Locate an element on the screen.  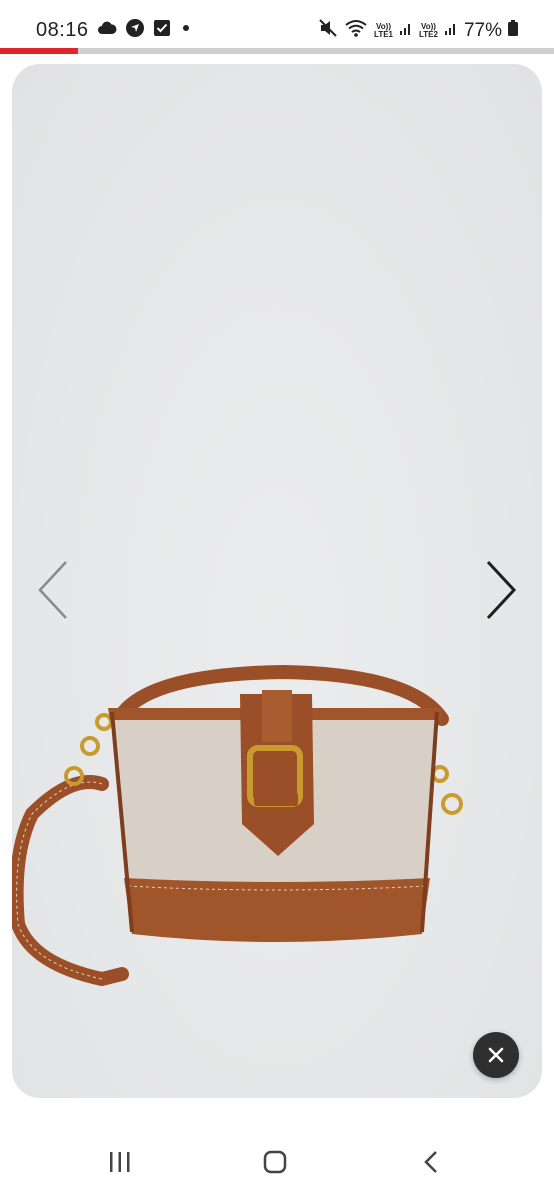
wifi-icon is located at coordinates (356, 30).